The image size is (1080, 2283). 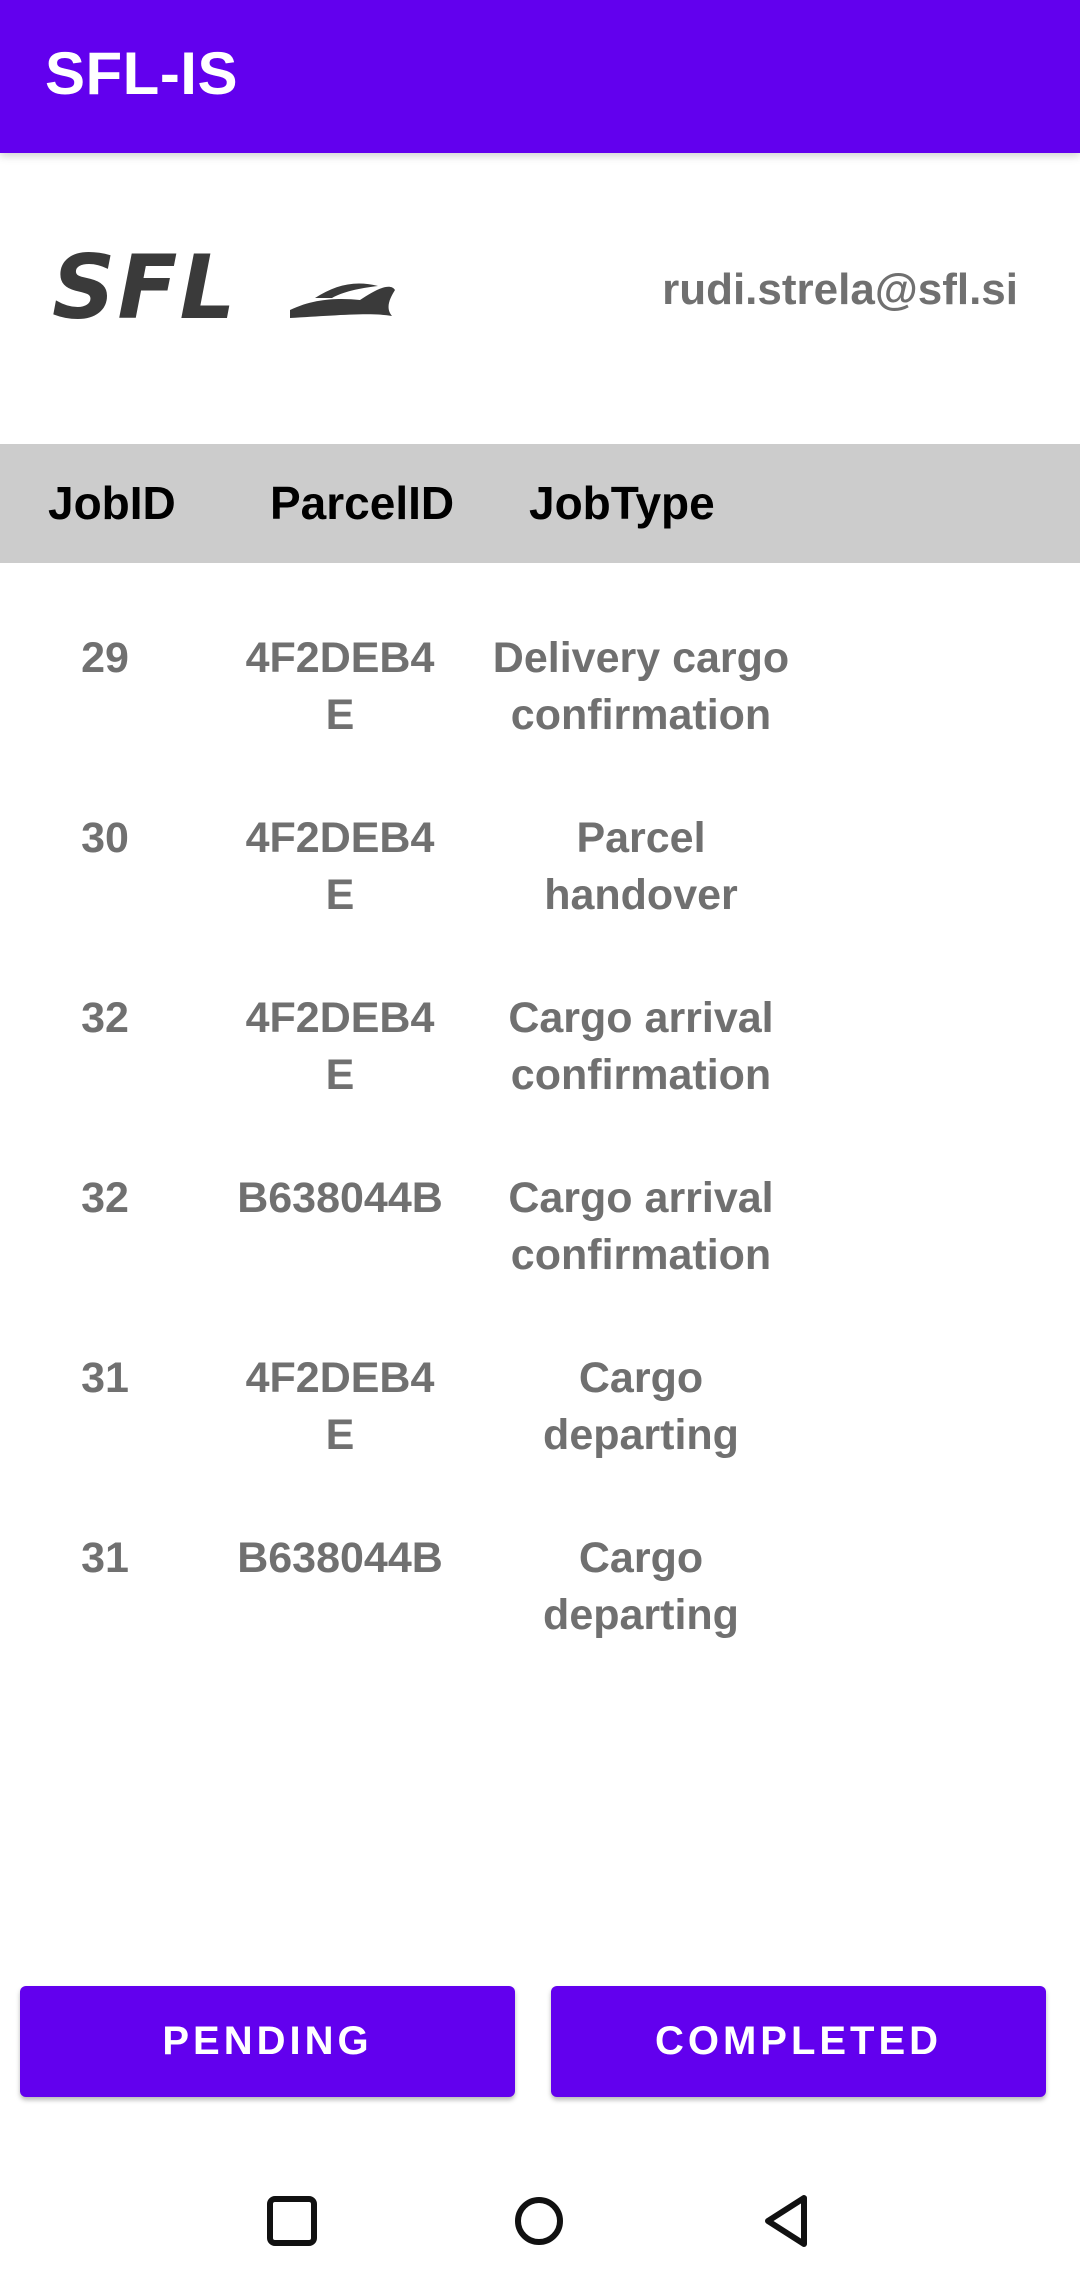 I want to click on table-row: 31 4F2DEB4E Cargo departing, so click(x=540, y=1420).